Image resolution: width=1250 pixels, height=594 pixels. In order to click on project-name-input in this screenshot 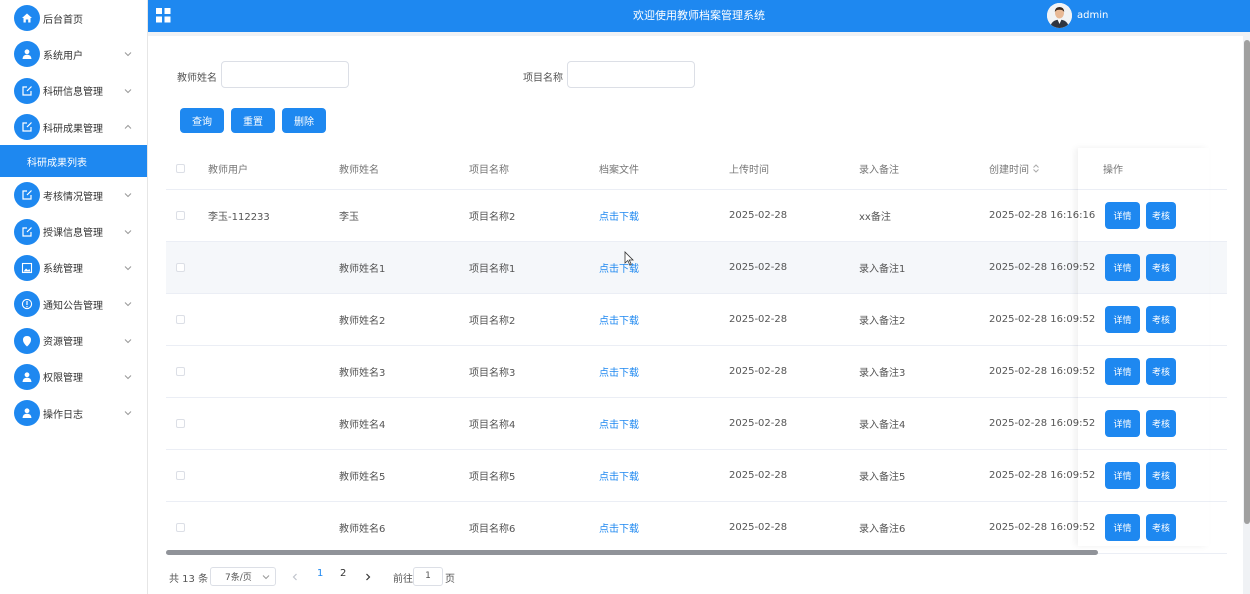, I will do `click(631, 74)`.